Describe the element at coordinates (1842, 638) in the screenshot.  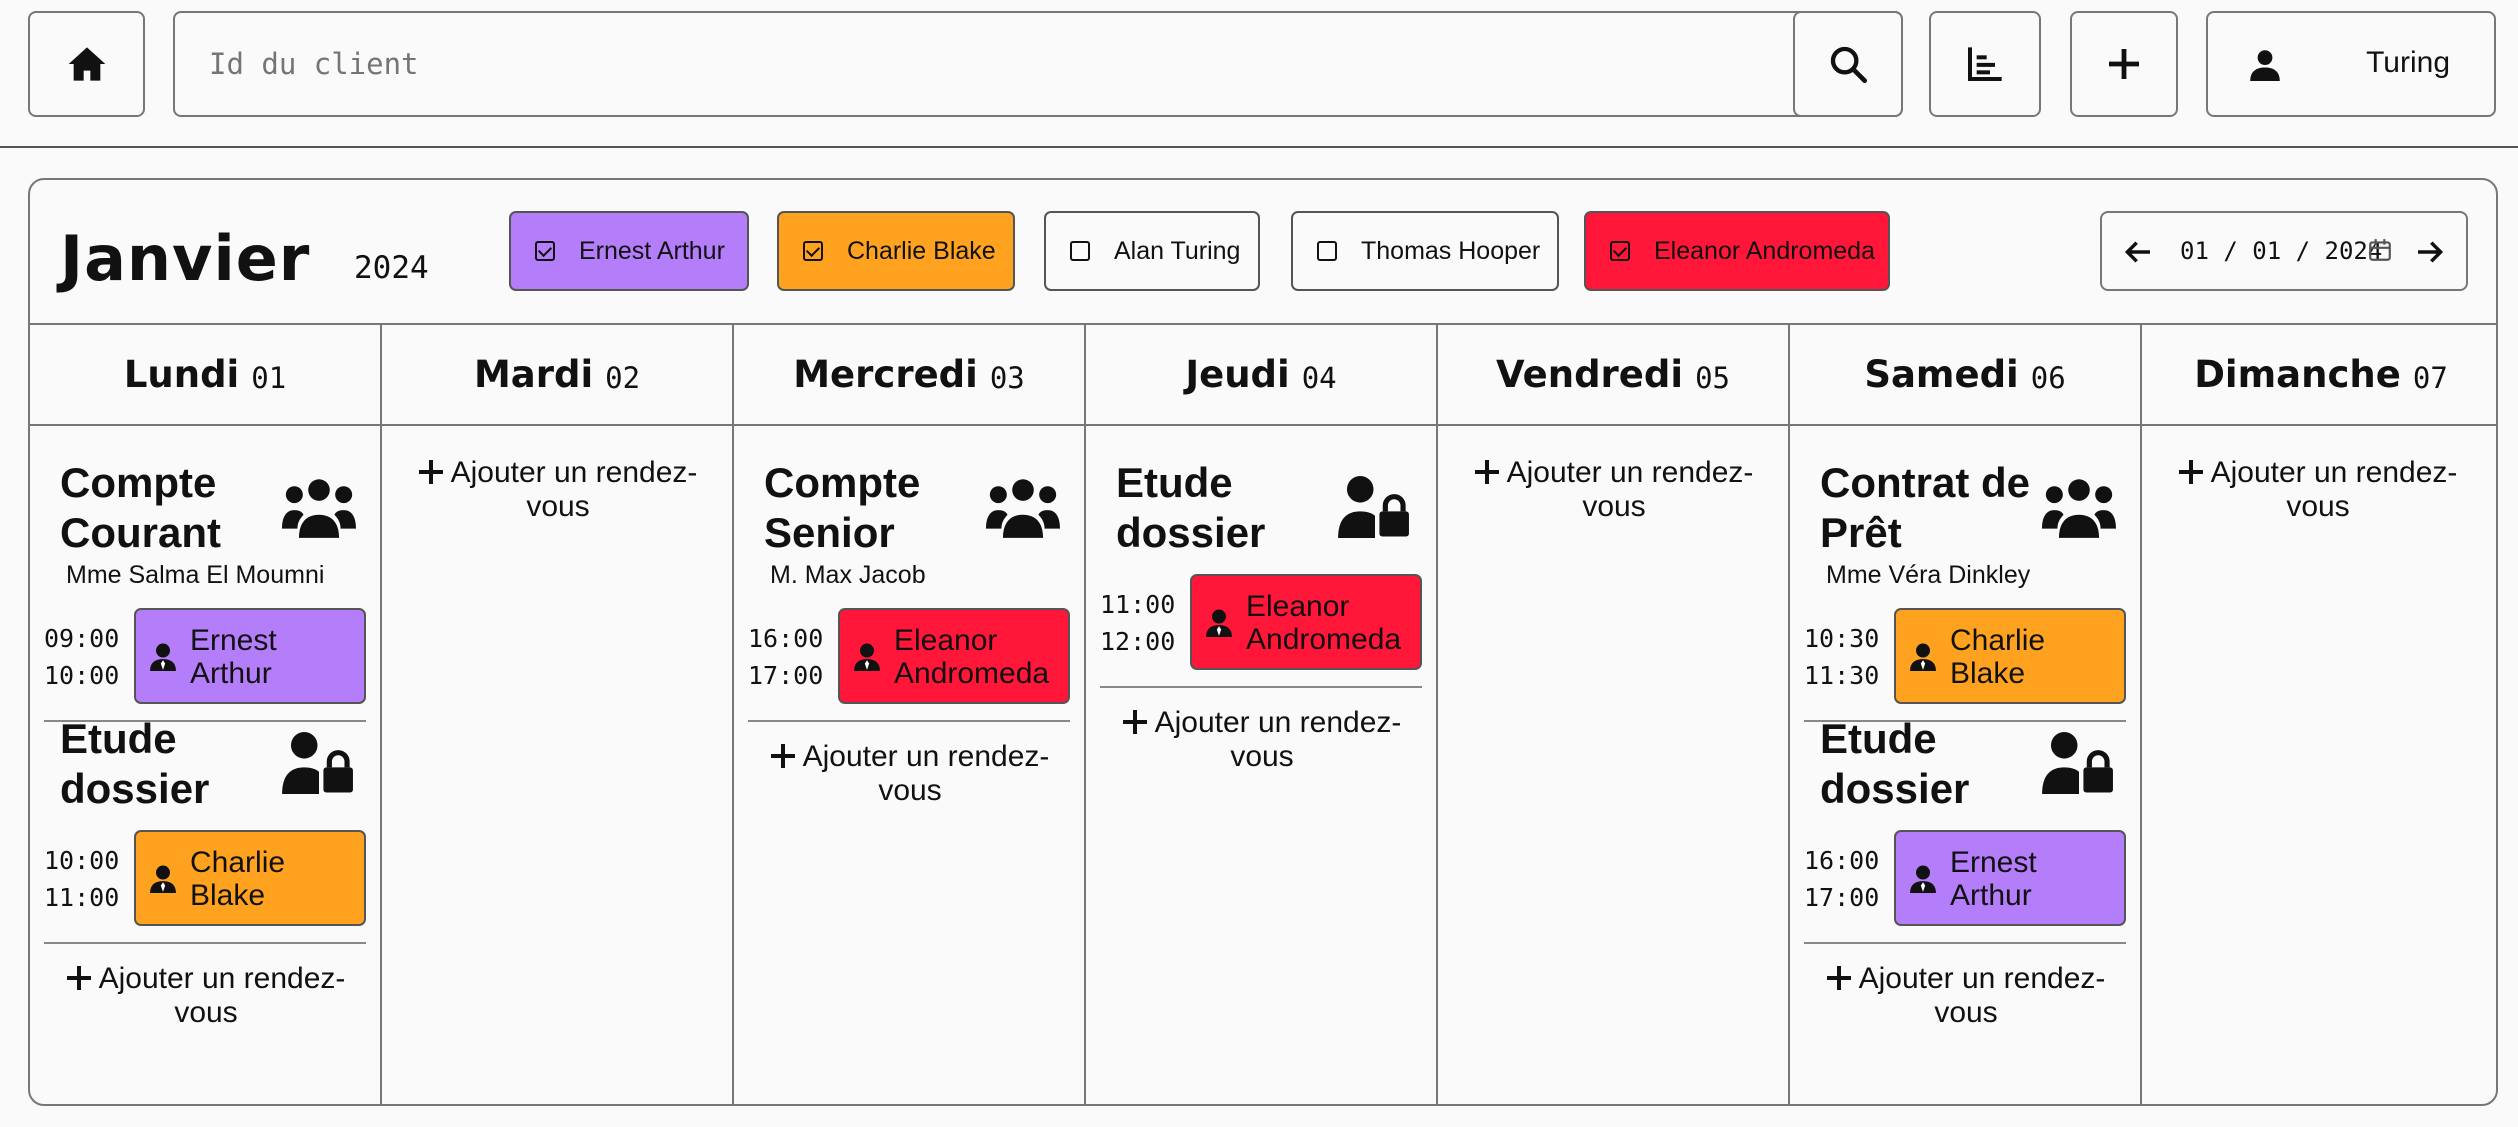
I see `appointment-start-time: 10:30` at that location.